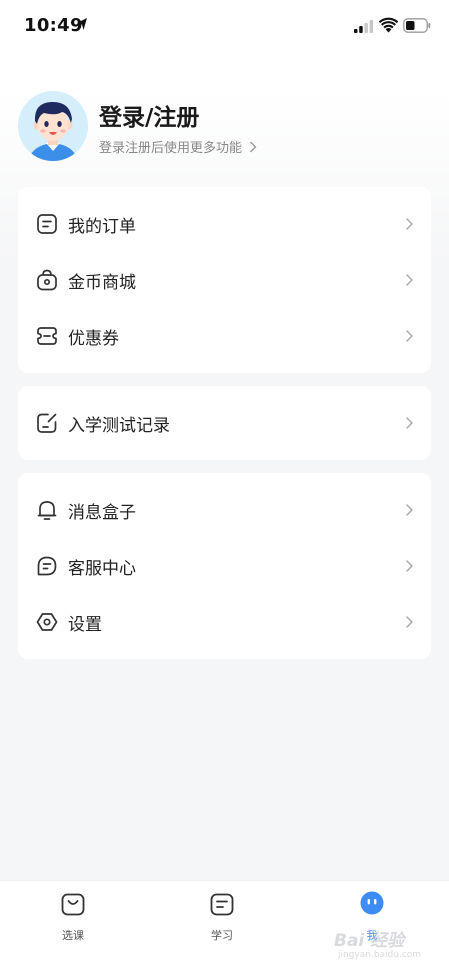 The width and height of the screenshot is (449, 973). What do you see at coordinates (73, 904) in the screenshot?
I see `courses-icon` at bounding box center [73, 904].